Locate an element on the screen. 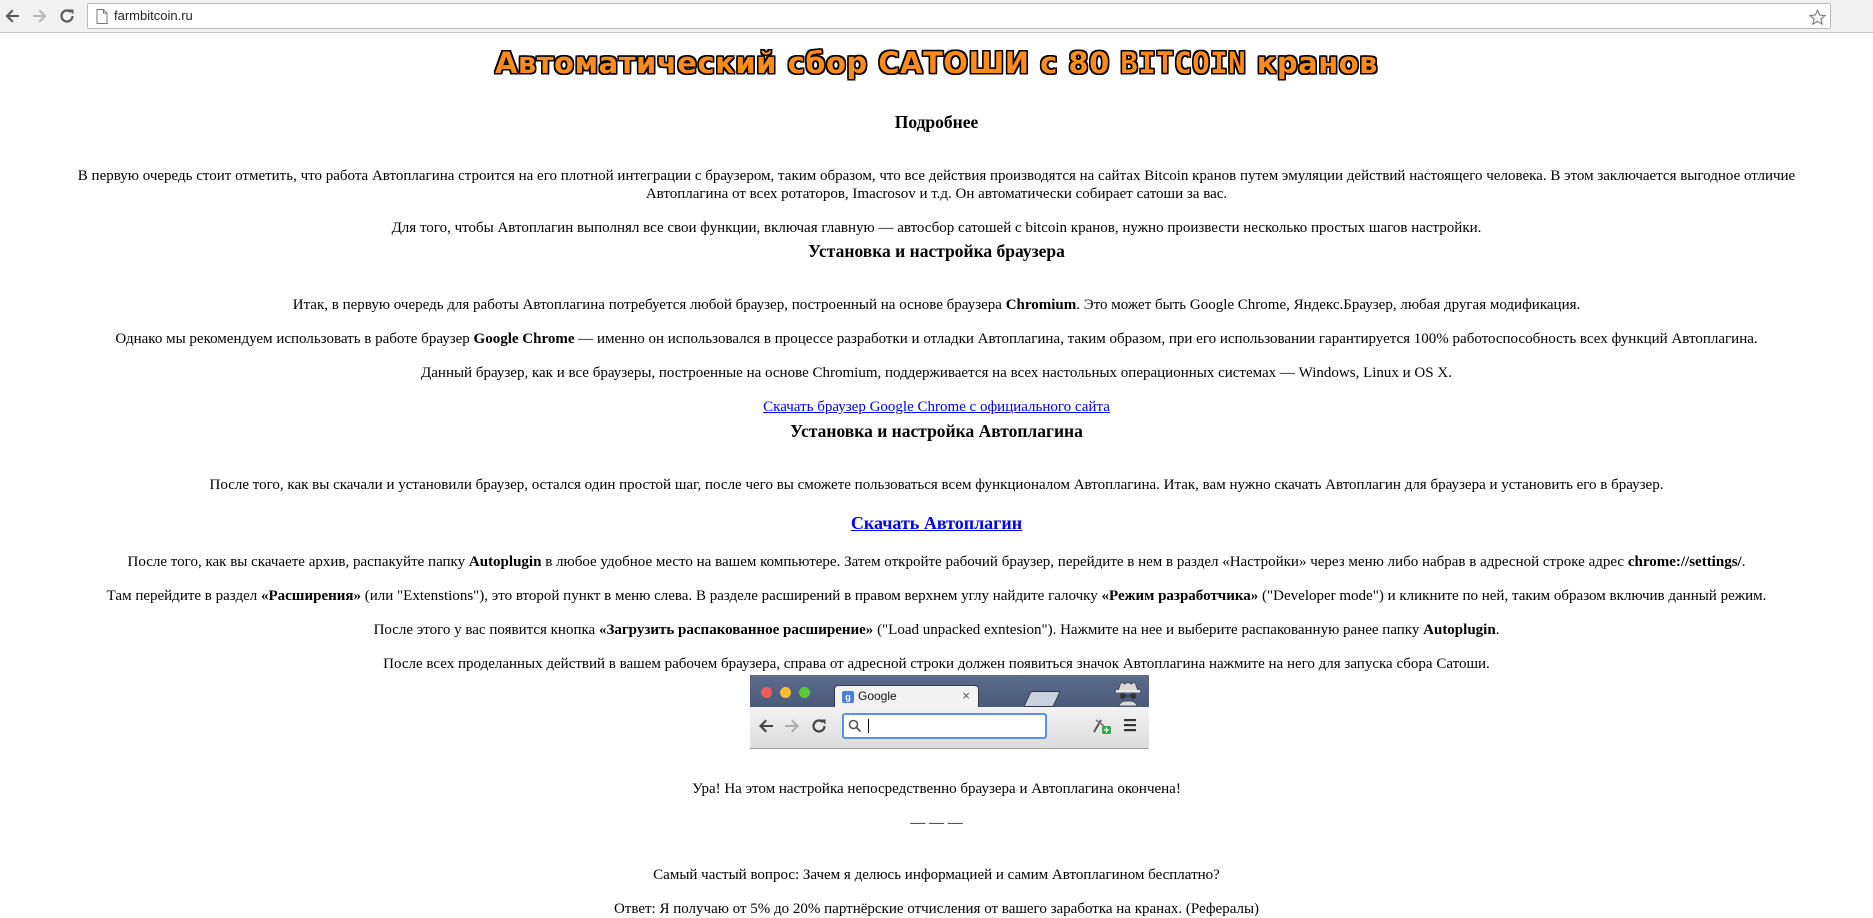  bookmark-star-button is located at coordinates (1817, 17).